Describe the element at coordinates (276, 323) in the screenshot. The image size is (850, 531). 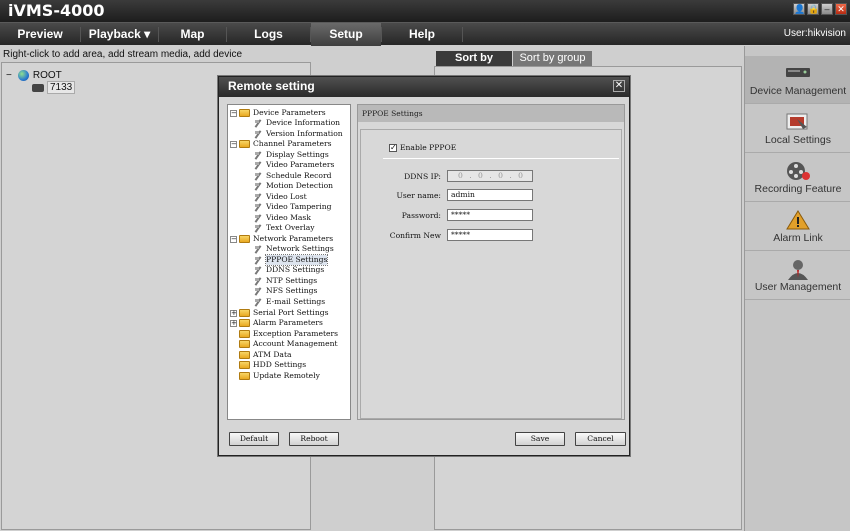
I see `tree-node-alarm-parameters: + Alarm Parameters` at that location.